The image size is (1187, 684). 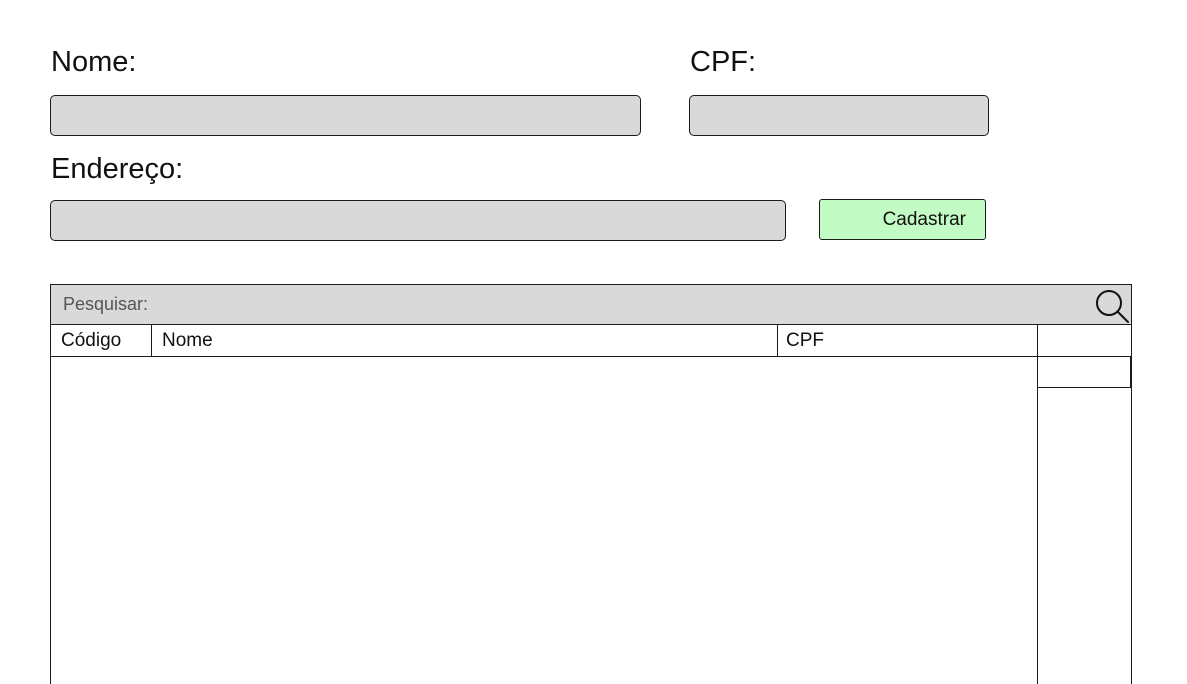 What do you see at coordinates (418, 220) in the screenshot?
I see `endereco-field` at bounding box center [418, 220].